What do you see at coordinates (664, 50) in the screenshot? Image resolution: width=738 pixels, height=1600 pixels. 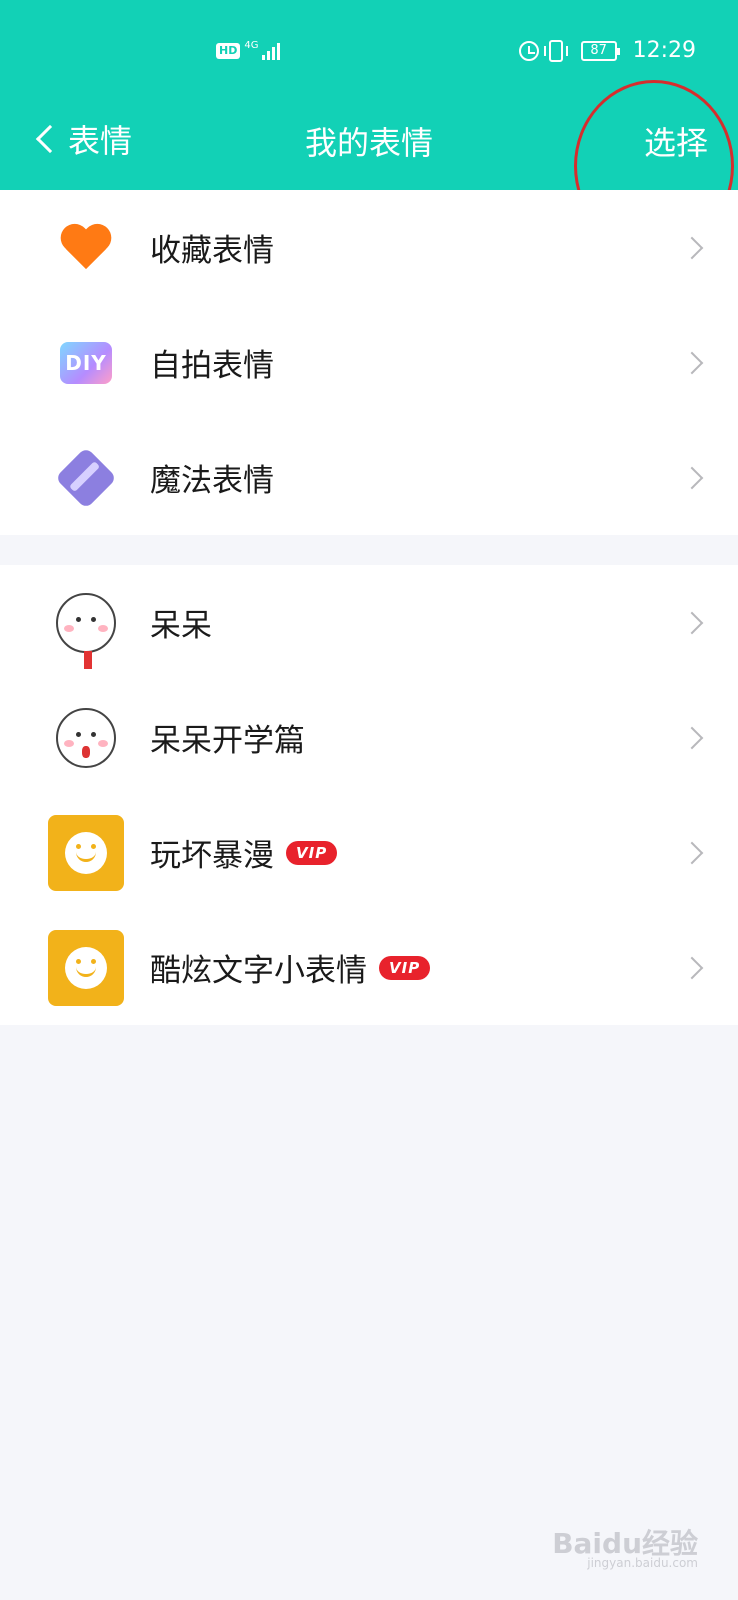 I see `clock: 12:29` at bounding box center [664, 50].